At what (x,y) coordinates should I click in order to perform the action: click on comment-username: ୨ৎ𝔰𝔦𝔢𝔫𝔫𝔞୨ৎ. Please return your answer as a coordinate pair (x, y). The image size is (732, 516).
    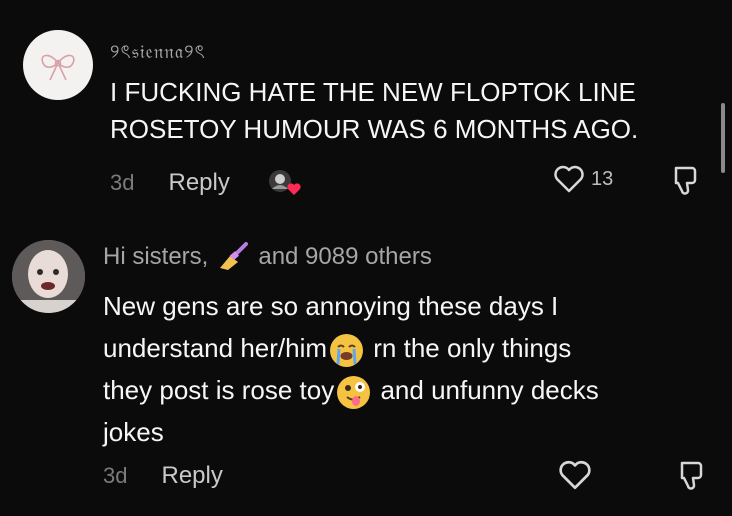
    Looking at the image, I should click on (158, 54).